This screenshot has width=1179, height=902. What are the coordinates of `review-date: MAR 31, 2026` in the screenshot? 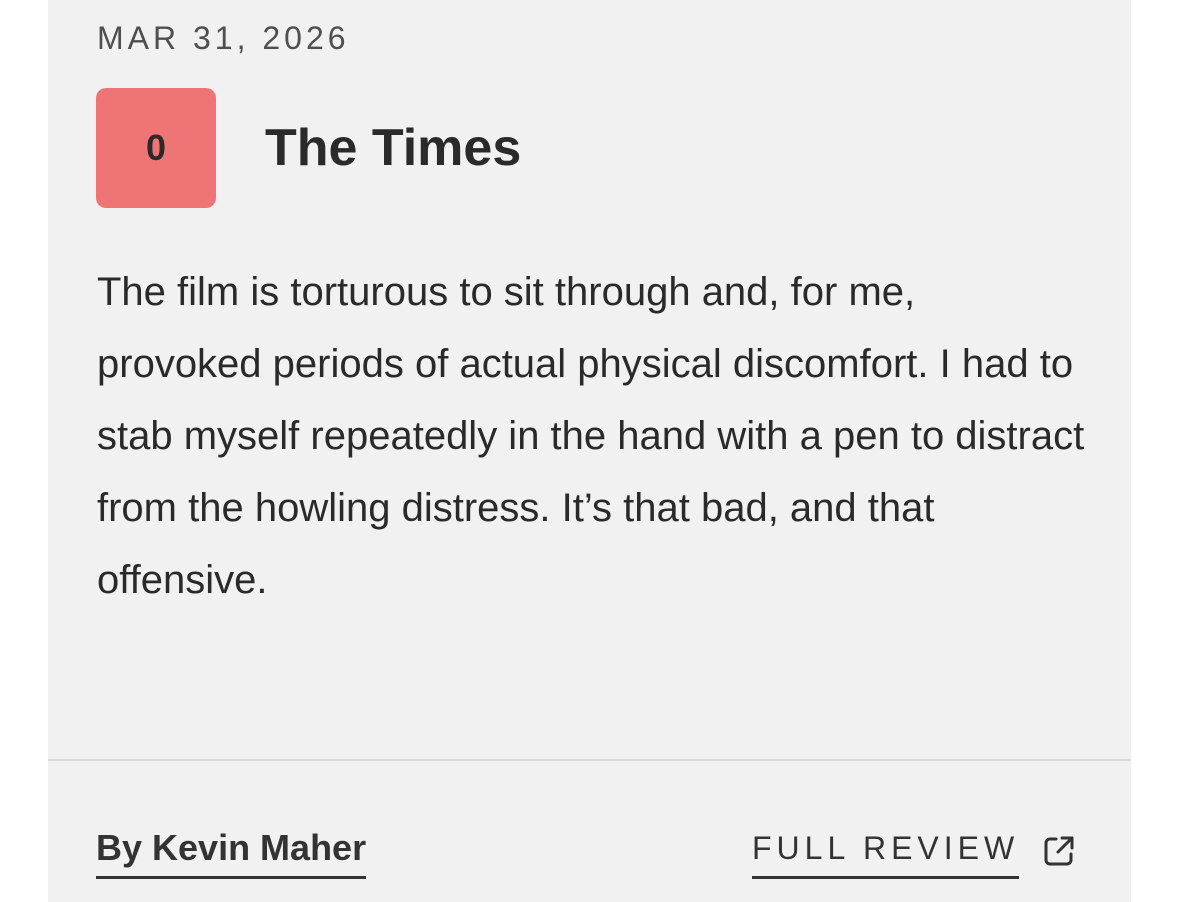 It's located at (223, 38).